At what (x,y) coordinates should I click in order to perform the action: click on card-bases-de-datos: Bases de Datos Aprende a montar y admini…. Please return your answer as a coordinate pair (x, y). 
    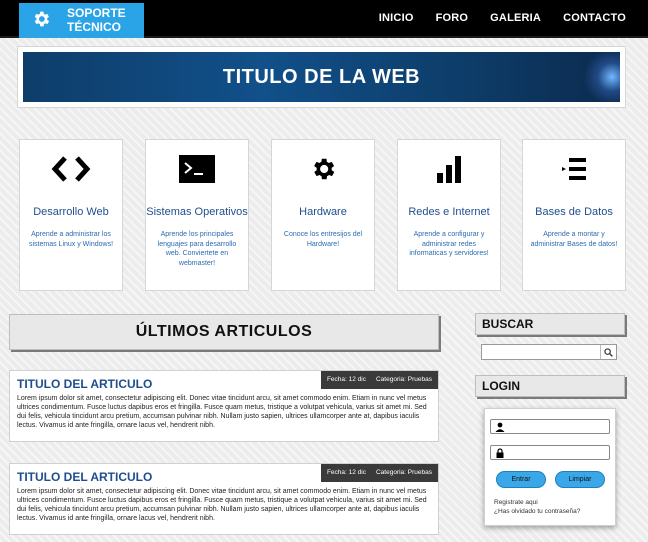
    Looking at the image, I should click on (574, 215).